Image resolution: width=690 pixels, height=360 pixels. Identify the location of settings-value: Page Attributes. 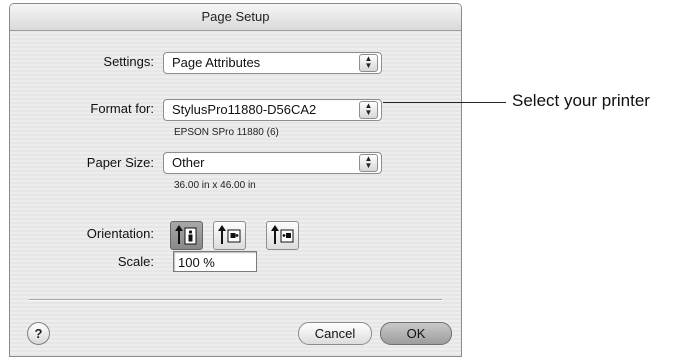
(216, 62).